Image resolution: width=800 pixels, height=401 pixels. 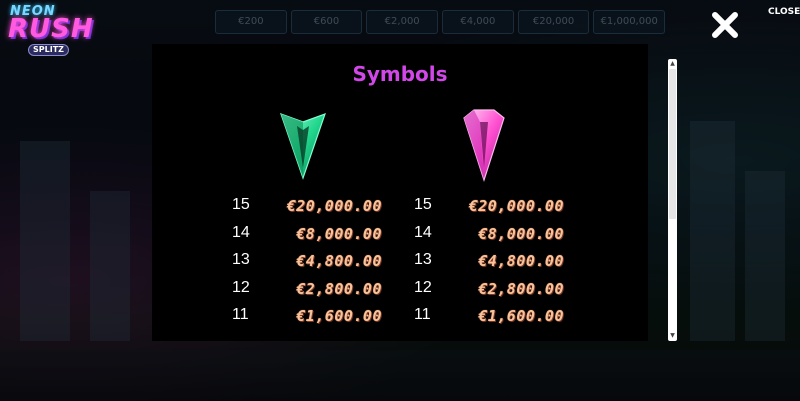 I want to click on logo-line-2: RUSH, so click(x=51, y=29).